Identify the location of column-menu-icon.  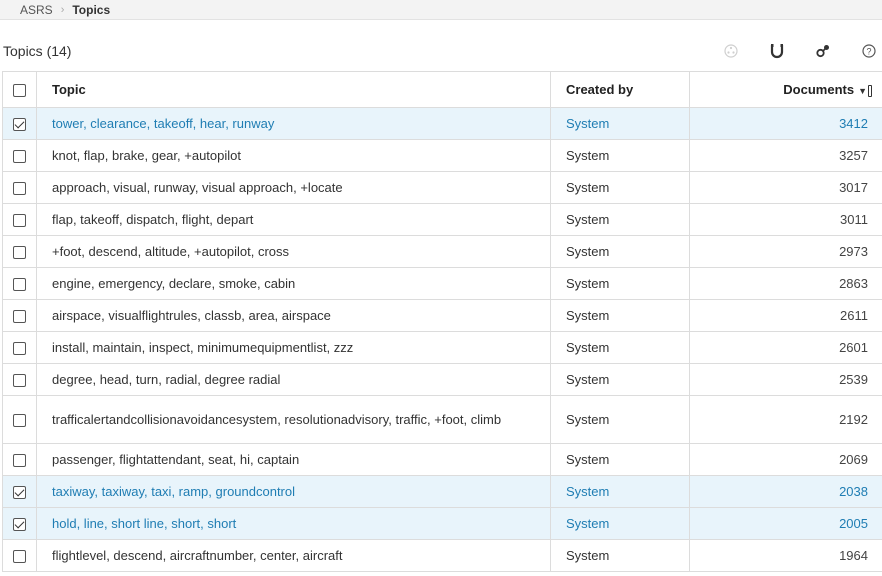
(870, 90).